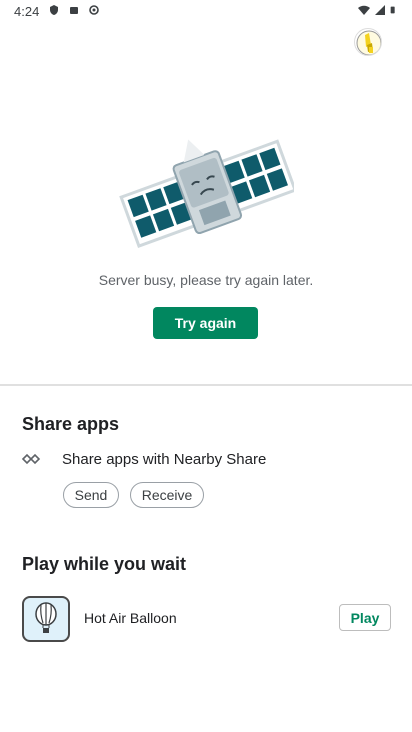 The height and width of the screenshot is (732, 412). I want to click on play-while-wait-title: Play while you wait, so click(104, 564).